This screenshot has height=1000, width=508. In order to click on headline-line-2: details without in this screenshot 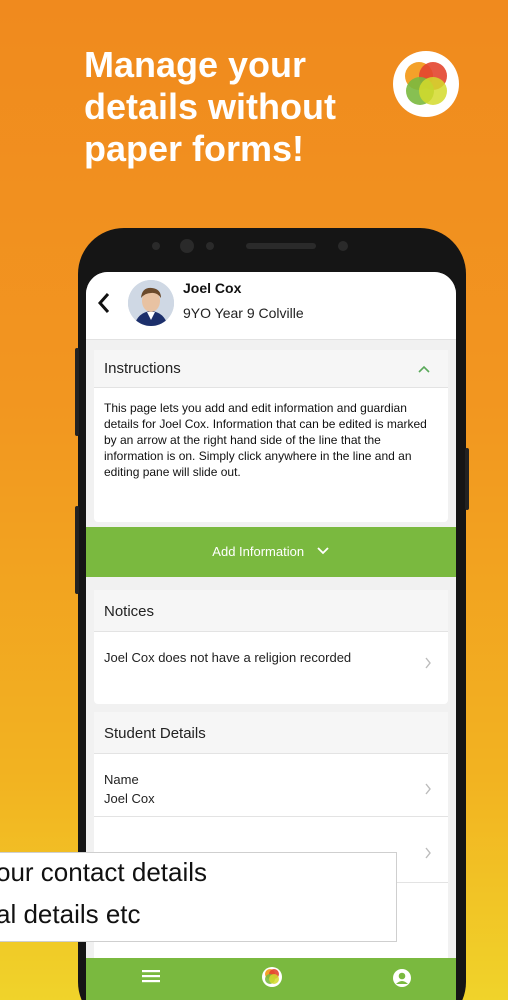, I will do `click(210, 106)`.